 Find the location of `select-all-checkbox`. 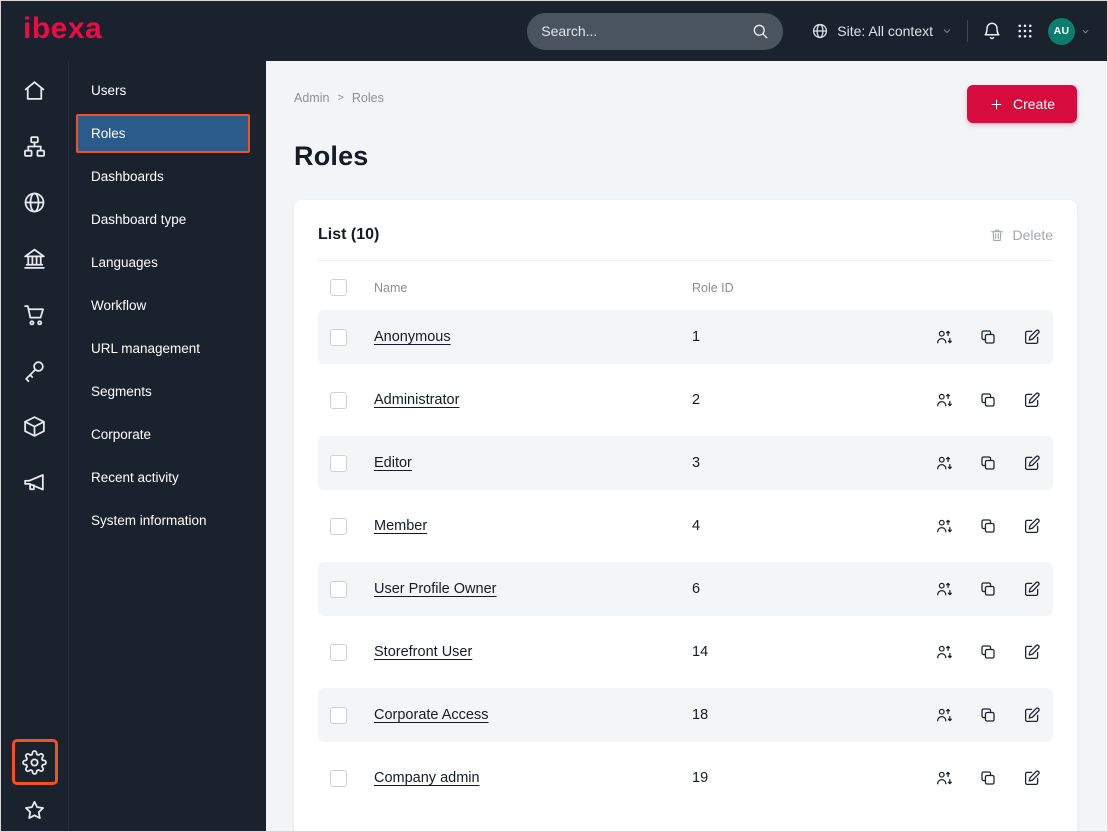

select-all-checkbox is located at coordinates (338, 287).